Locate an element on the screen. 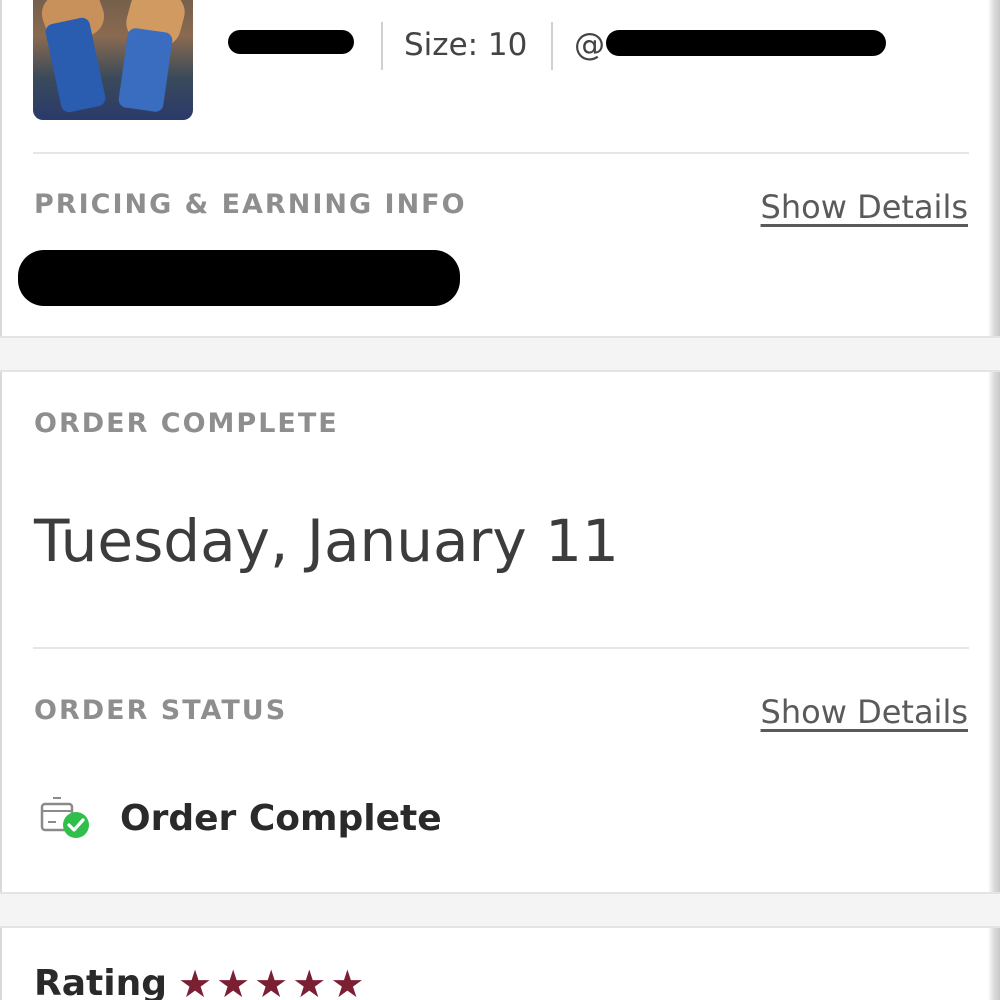  order-complete-label: ORDER COMPLETE is located at coordinates (186, 423).